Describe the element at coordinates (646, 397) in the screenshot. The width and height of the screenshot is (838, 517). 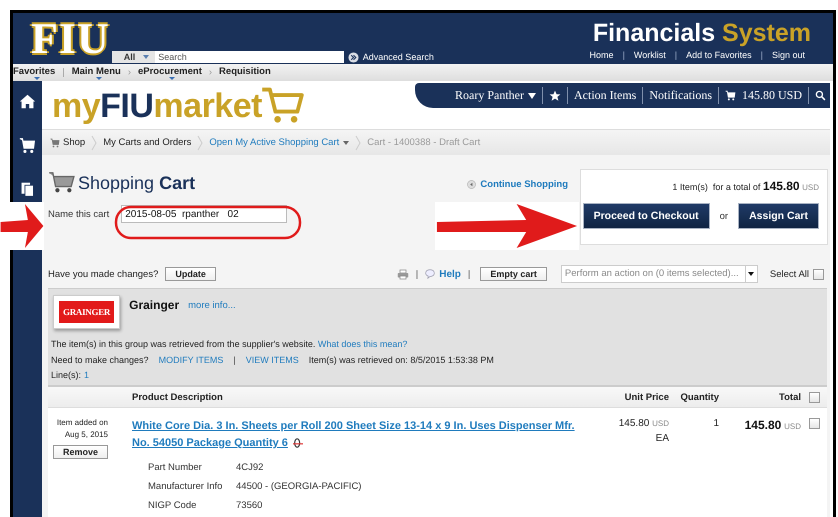
I see `column-header: Unit Price` at that location.